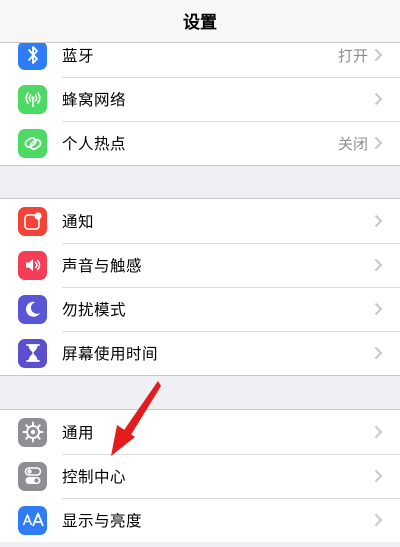 The image size is (400, 547). What do you see at coordinates (200, 520) in the screenshot?
I see `row-display: 显示与亮度` at bounding box center [200, 520].